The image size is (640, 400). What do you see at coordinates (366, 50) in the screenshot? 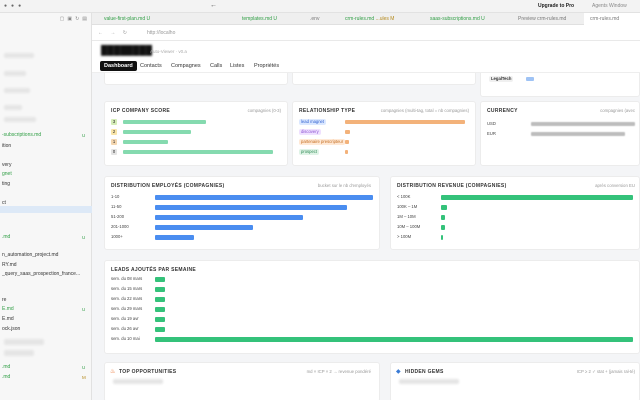
I see `app-header: ████████ Auto-Viewer · v0.a` at bounding box center [366, 50].